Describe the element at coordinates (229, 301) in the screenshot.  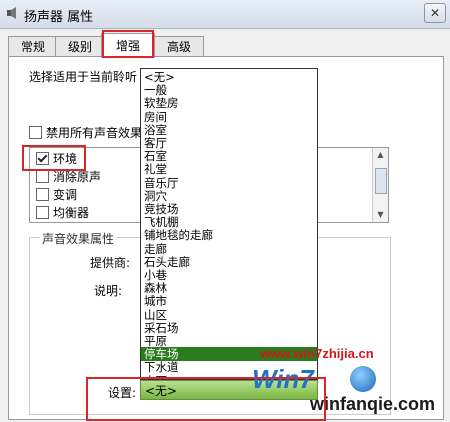
I see `dropdown-option: 城市` at that location.